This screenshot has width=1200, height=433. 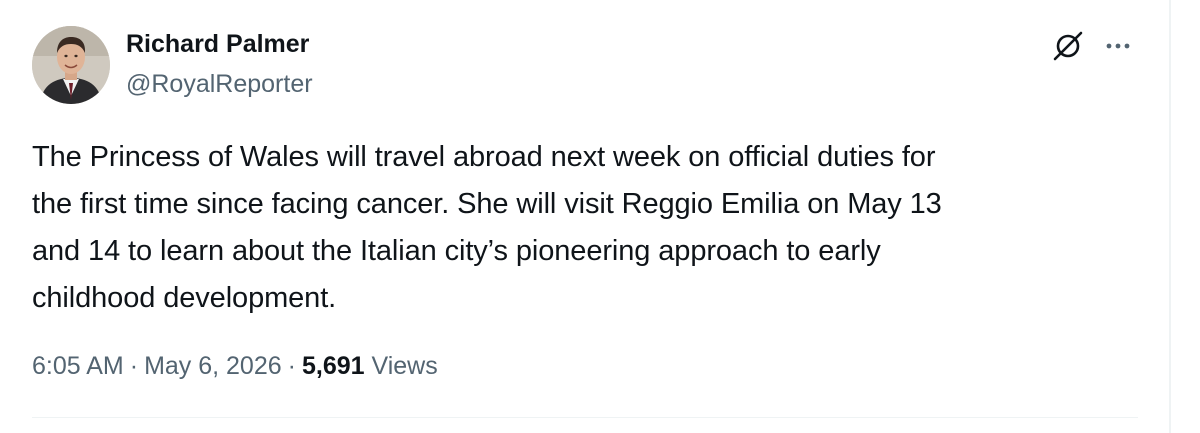 I want to click on slashed-circle-icon, so click(x=1068, y=46).